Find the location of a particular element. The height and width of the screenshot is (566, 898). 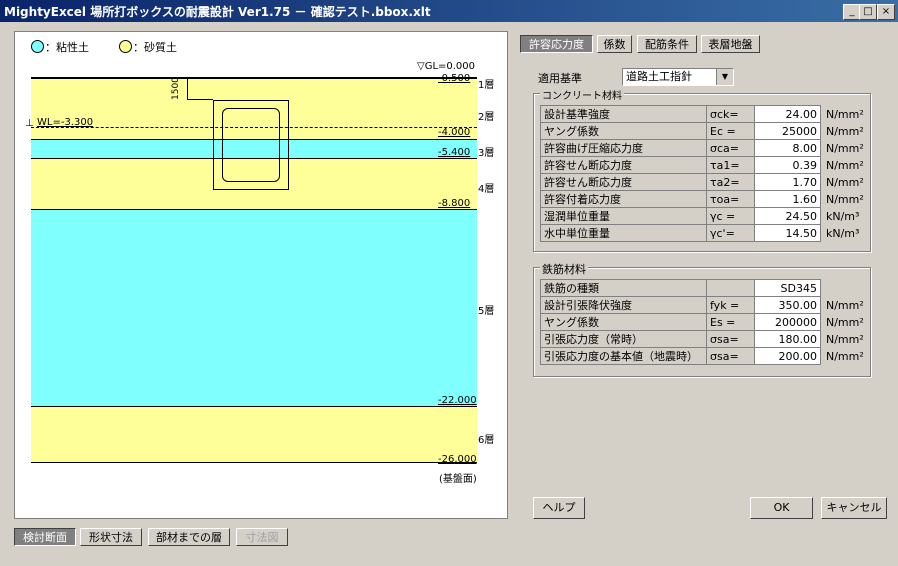

cancel-button: キャンセル is located at coordinates (854, 508).